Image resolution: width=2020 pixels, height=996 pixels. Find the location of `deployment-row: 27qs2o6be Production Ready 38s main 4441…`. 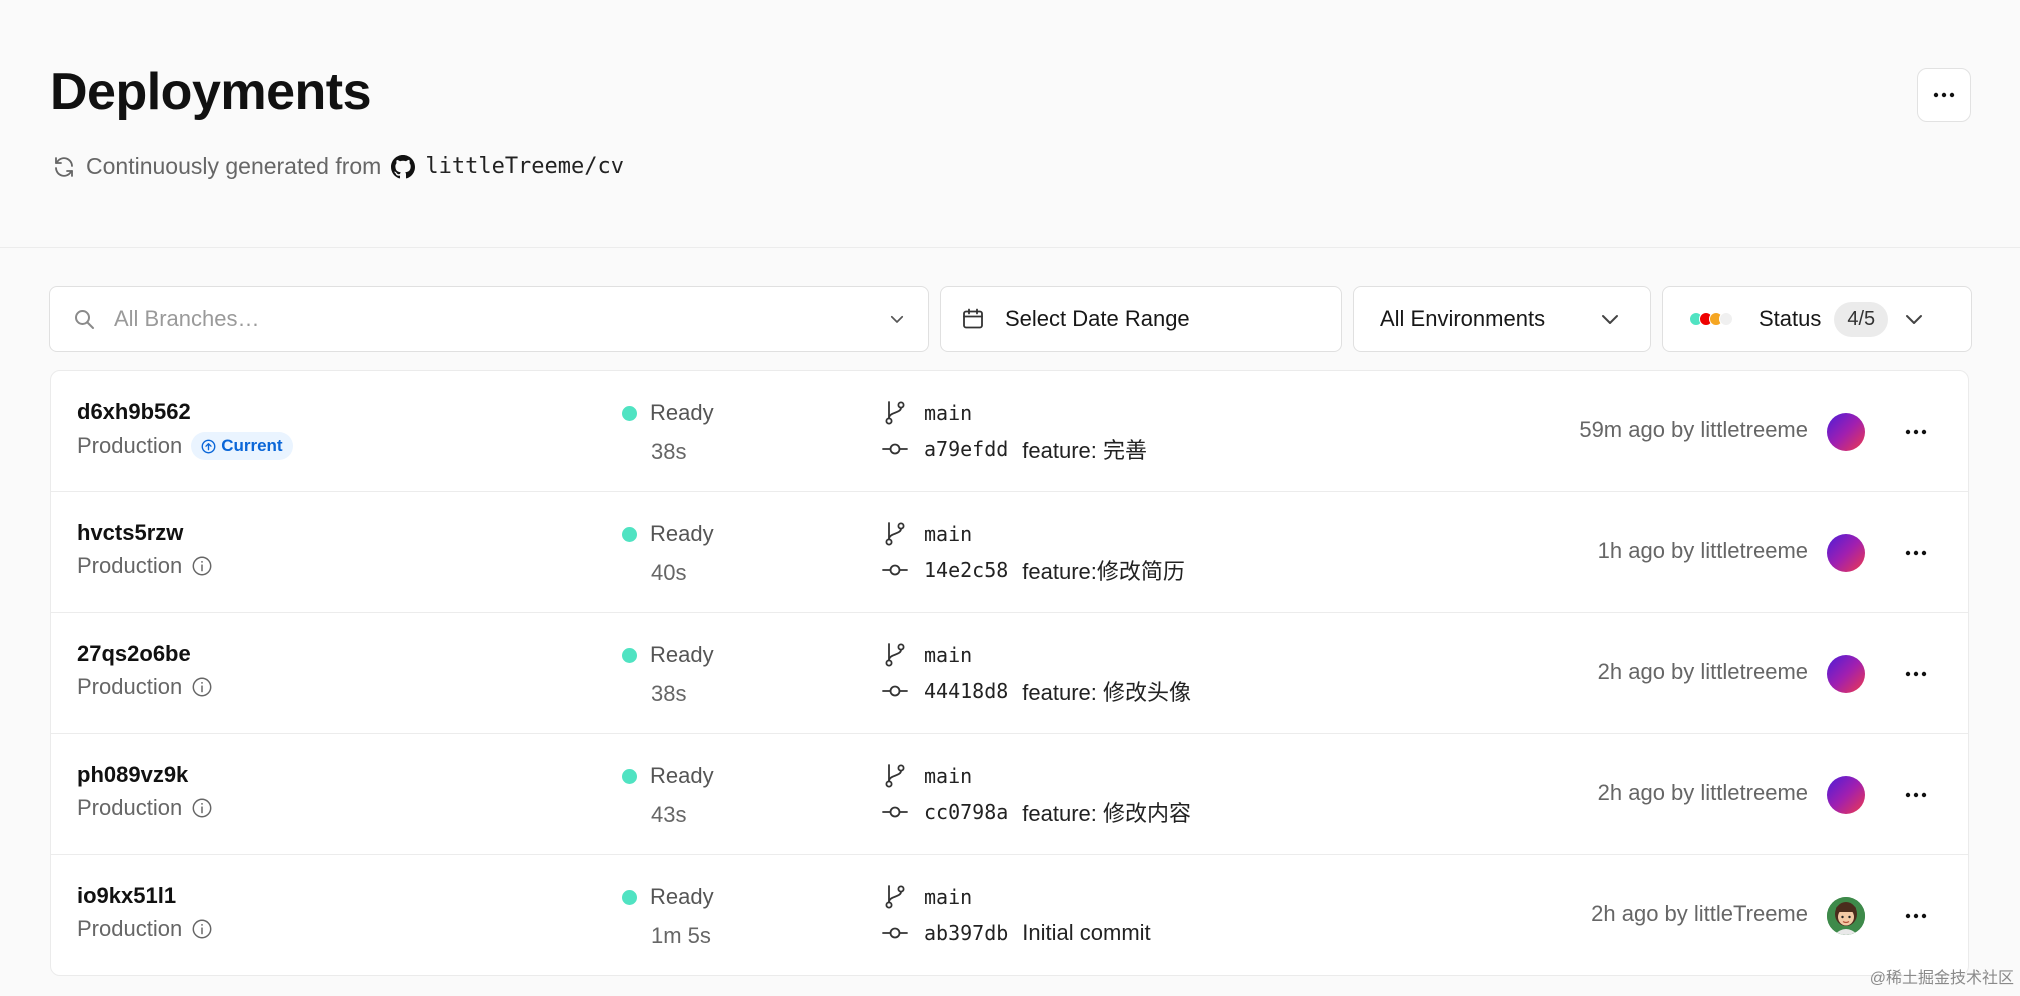

deployment-row: 27qs2o6be Production Ready 38s main 4441… is located at coordinates (1009, 673).